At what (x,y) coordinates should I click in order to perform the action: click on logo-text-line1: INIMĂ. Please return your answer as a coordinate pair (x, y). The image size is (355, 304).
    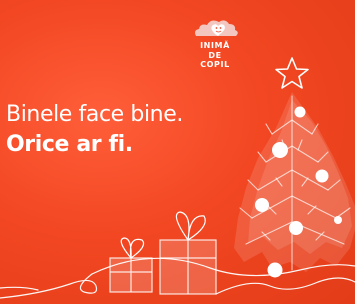
    Looking at the image, I should click on (215, 45).